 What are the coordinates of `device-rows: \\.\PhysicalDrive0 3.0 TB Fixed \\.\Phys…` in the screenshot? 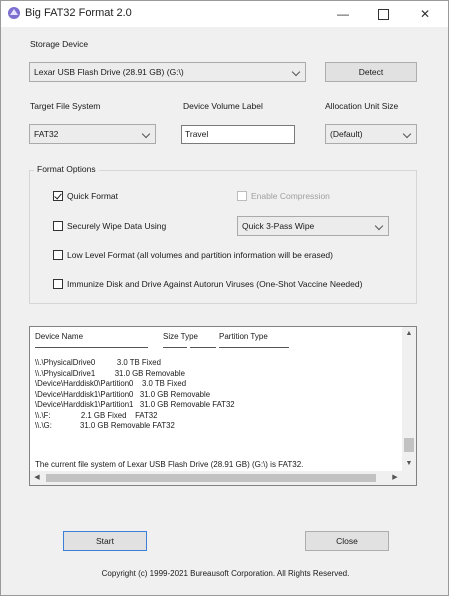 It's located at (135, 395).